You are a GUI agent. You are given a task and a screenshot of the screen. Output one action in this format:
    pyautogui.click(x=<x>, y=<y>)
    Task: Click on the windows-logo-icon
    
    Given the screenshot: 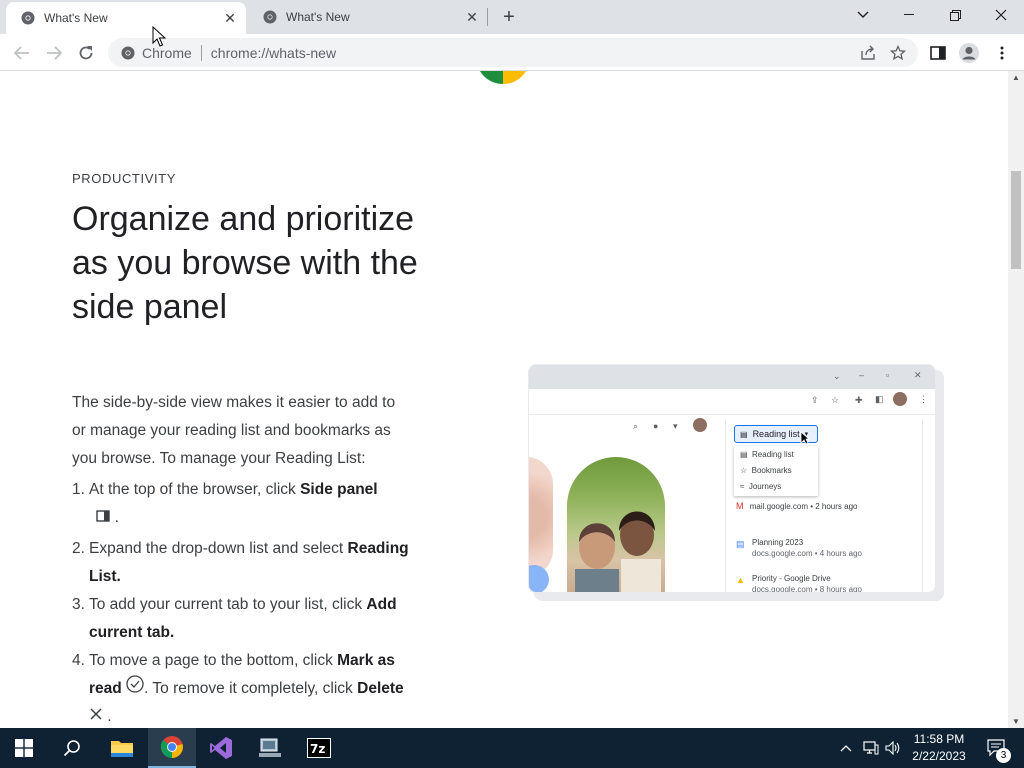 What is the action you would take?
    pyautogui.click(x=24, y=748)
    